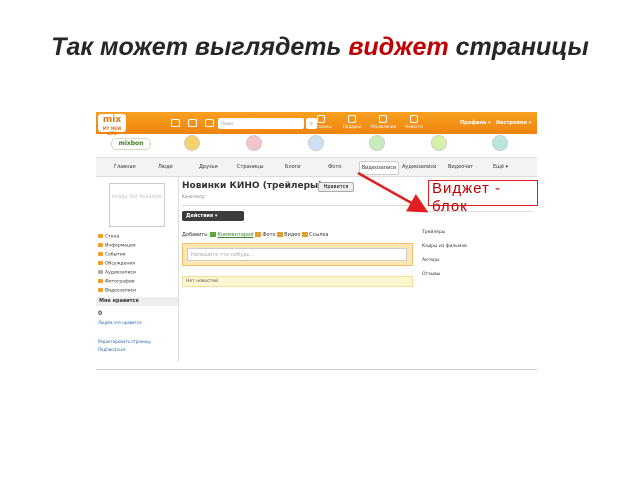 This screenshot has width=640, height=480. I want to click on target-icon, so click(439, 143).